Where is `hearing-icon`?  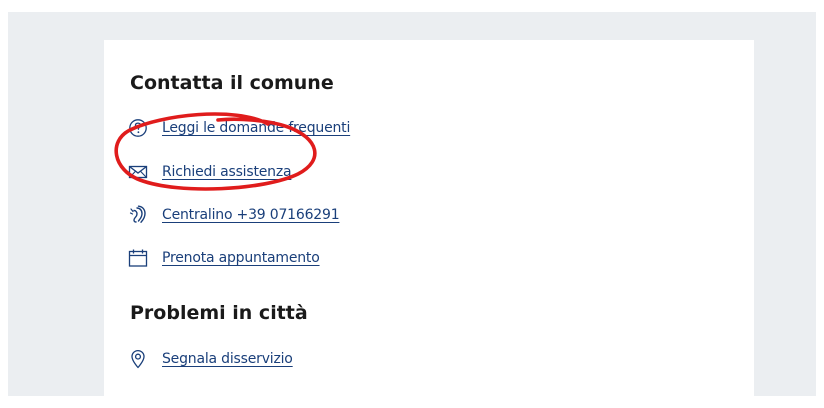
hearing-icon is located at coordinates (138, 215).